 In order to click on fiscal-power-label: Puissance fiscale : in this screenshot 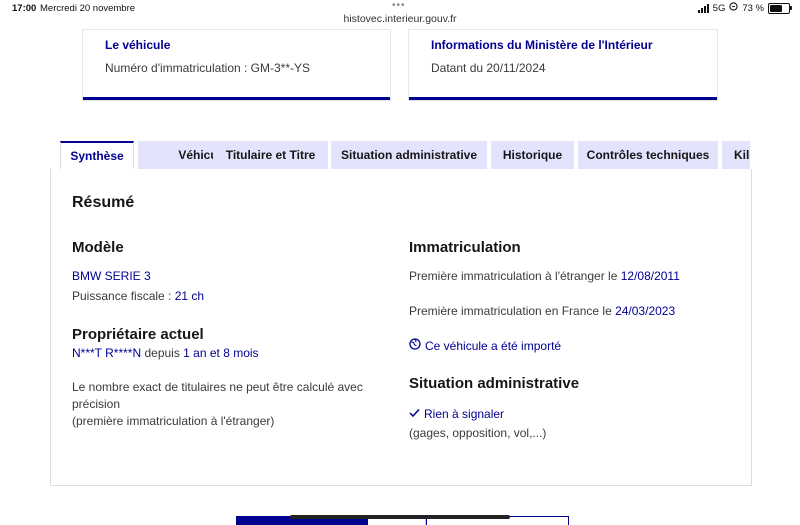, I will do `click(123, 296)`.